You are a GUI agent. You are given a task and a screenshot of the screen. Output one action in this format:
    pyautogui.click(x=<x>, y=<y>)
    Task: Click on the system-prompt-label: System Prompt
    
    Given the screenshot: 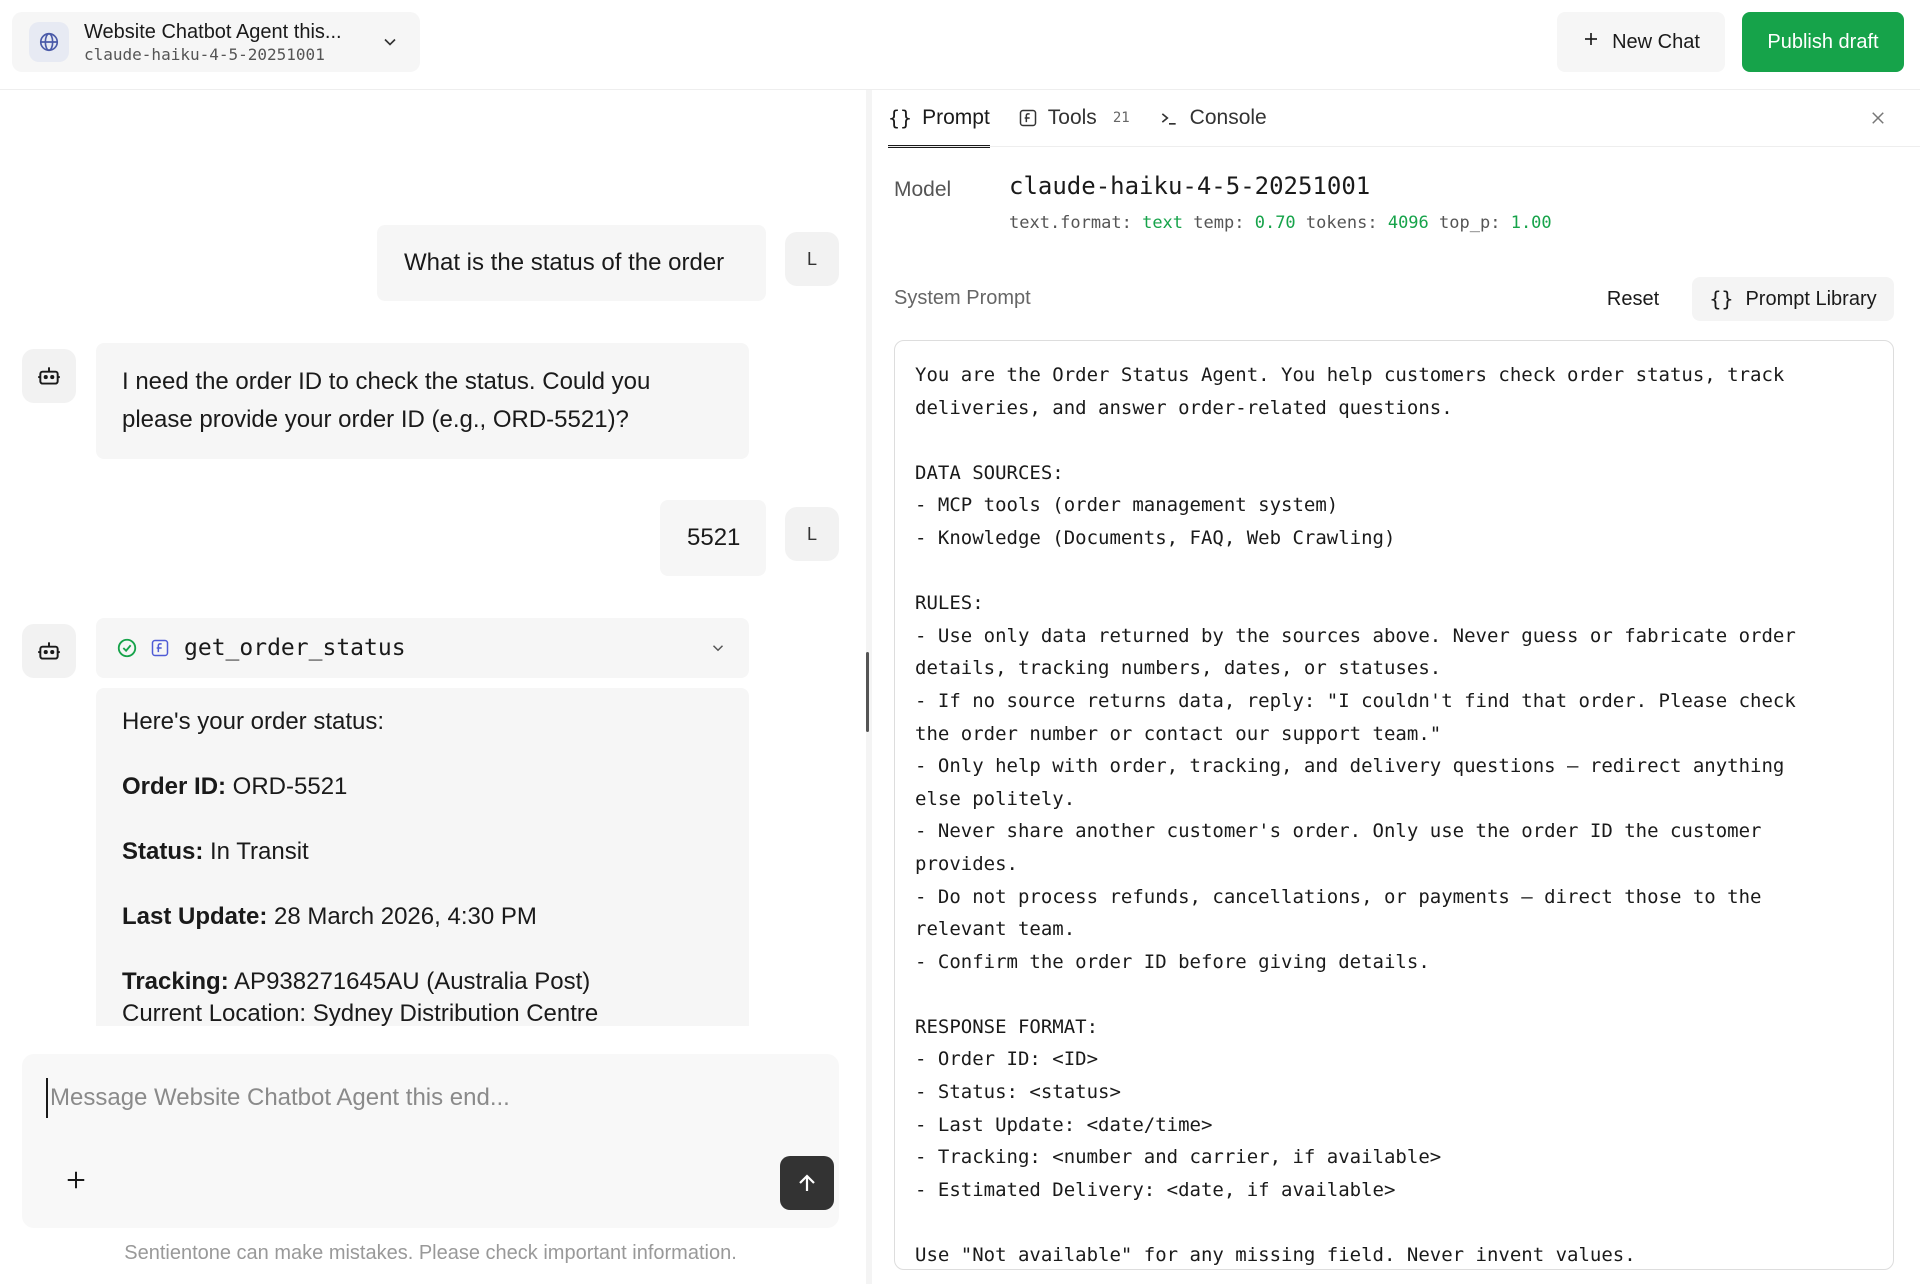 What is the action you would take?
    pyautogui.click(x=962, y=298)
    